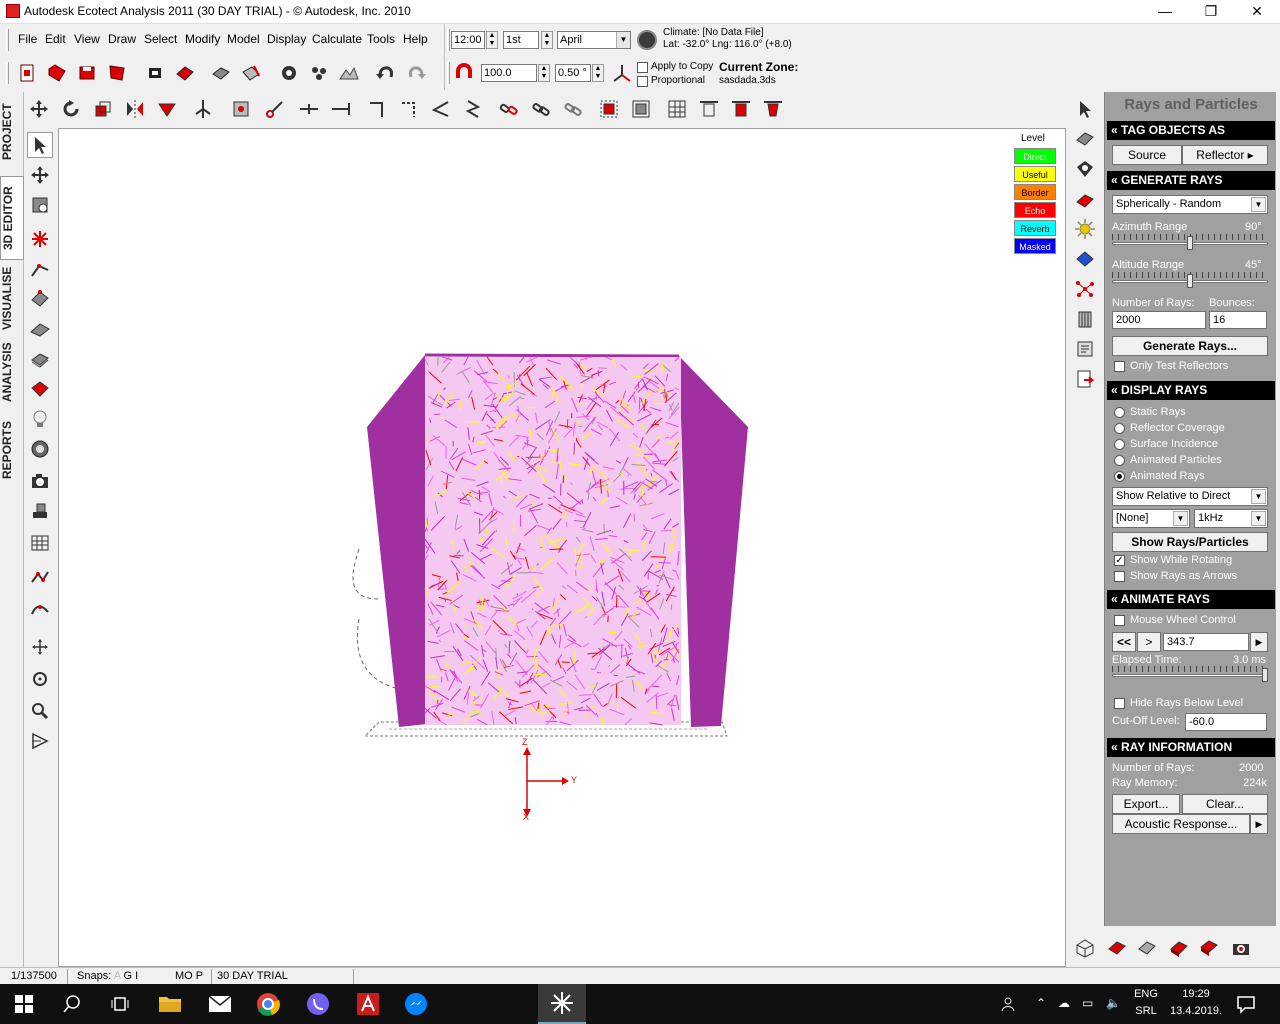 The width and height of the screenshot is (1280, 1024). What do you see at coordinates (1146, 1002) in the screenshot?
I see `language-indicator: ENG SRL` at bounding box center [1146, 1002].